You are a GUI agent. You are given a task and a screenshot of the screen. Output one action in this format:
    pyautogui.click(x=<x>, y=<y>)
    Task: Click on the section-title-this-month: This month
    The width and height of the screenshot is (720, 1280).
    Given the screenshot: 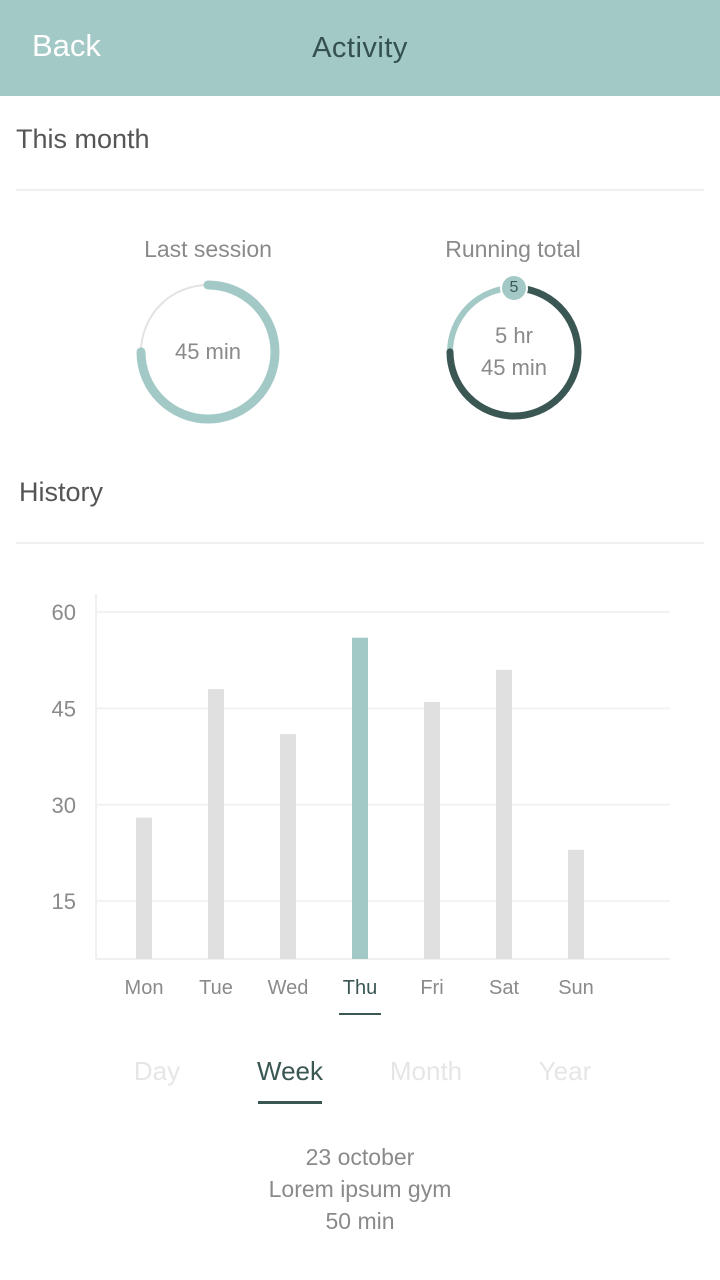 What is the action you would take?
    pyautogui.click(x=83, y=139)
    